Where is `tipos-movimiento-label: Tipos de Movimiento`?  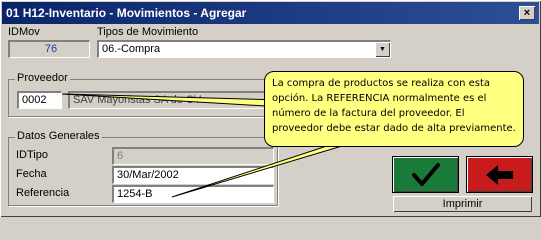
tipos-movimiento-label: Tipos de Movimiento is located at coordinates (148, 32).